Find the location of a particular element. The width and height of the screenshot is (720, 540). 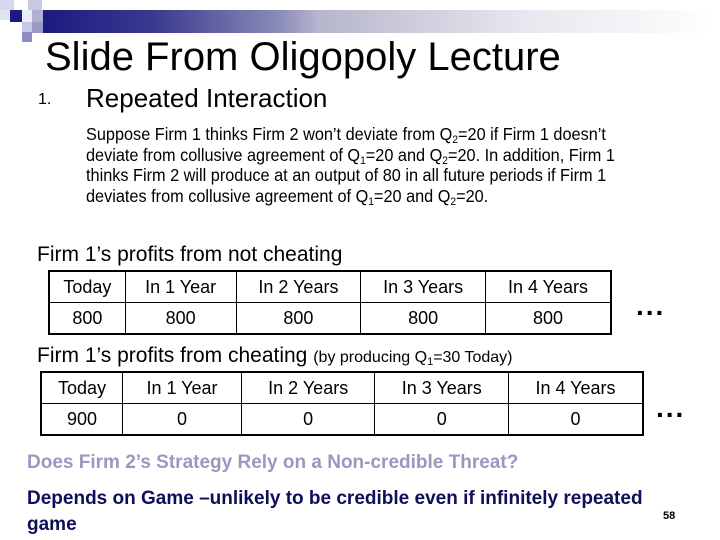

text: =30 Today) is located at coordinates (473, 357).